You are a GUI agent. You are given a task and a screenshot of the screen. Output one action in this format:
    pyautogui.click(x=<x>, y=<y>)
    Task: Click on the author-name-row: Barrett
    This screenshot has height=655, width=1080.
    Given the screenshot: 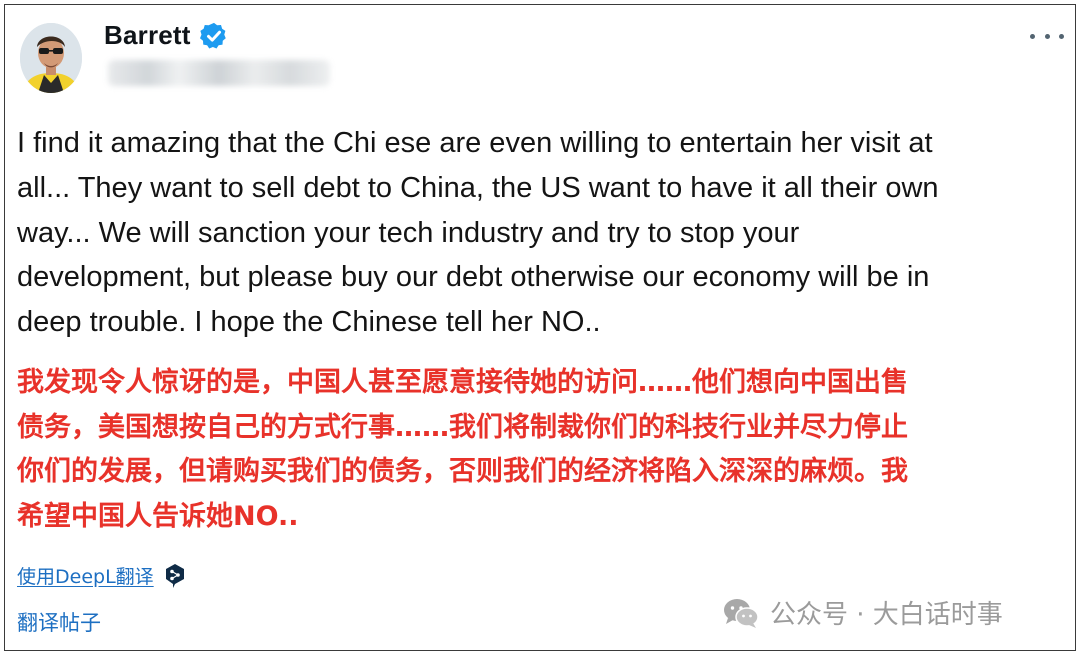 What is the action you would take?
    pyautogui.click(x=166, y=35)
    